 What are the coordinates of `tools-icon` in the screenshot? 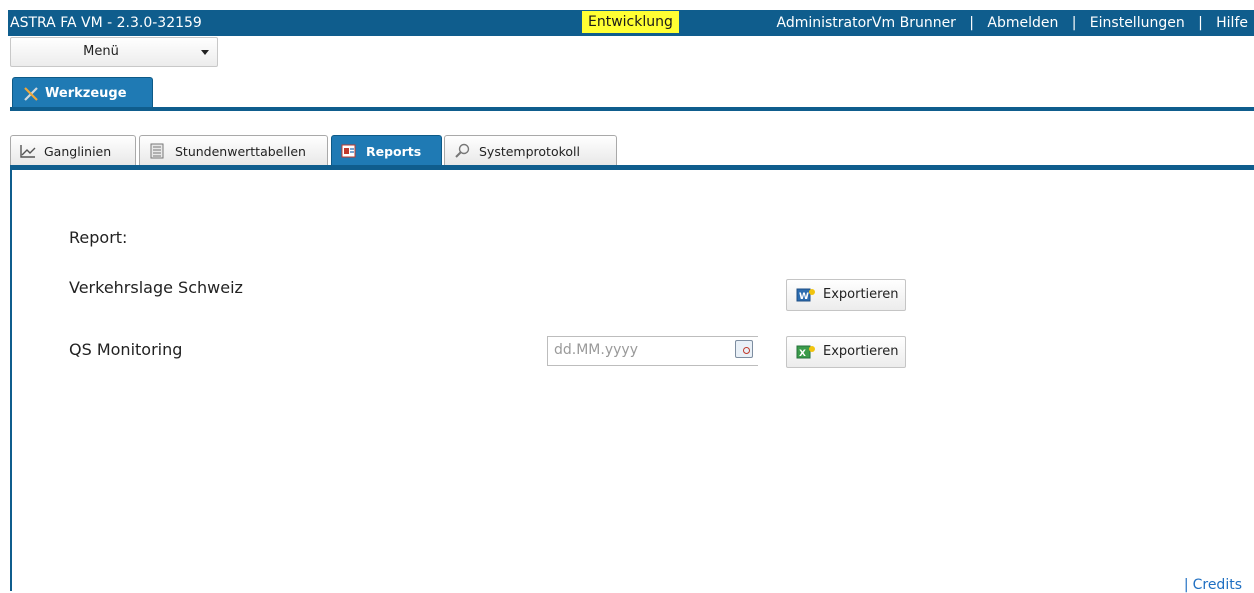 It's located at (31, 94).